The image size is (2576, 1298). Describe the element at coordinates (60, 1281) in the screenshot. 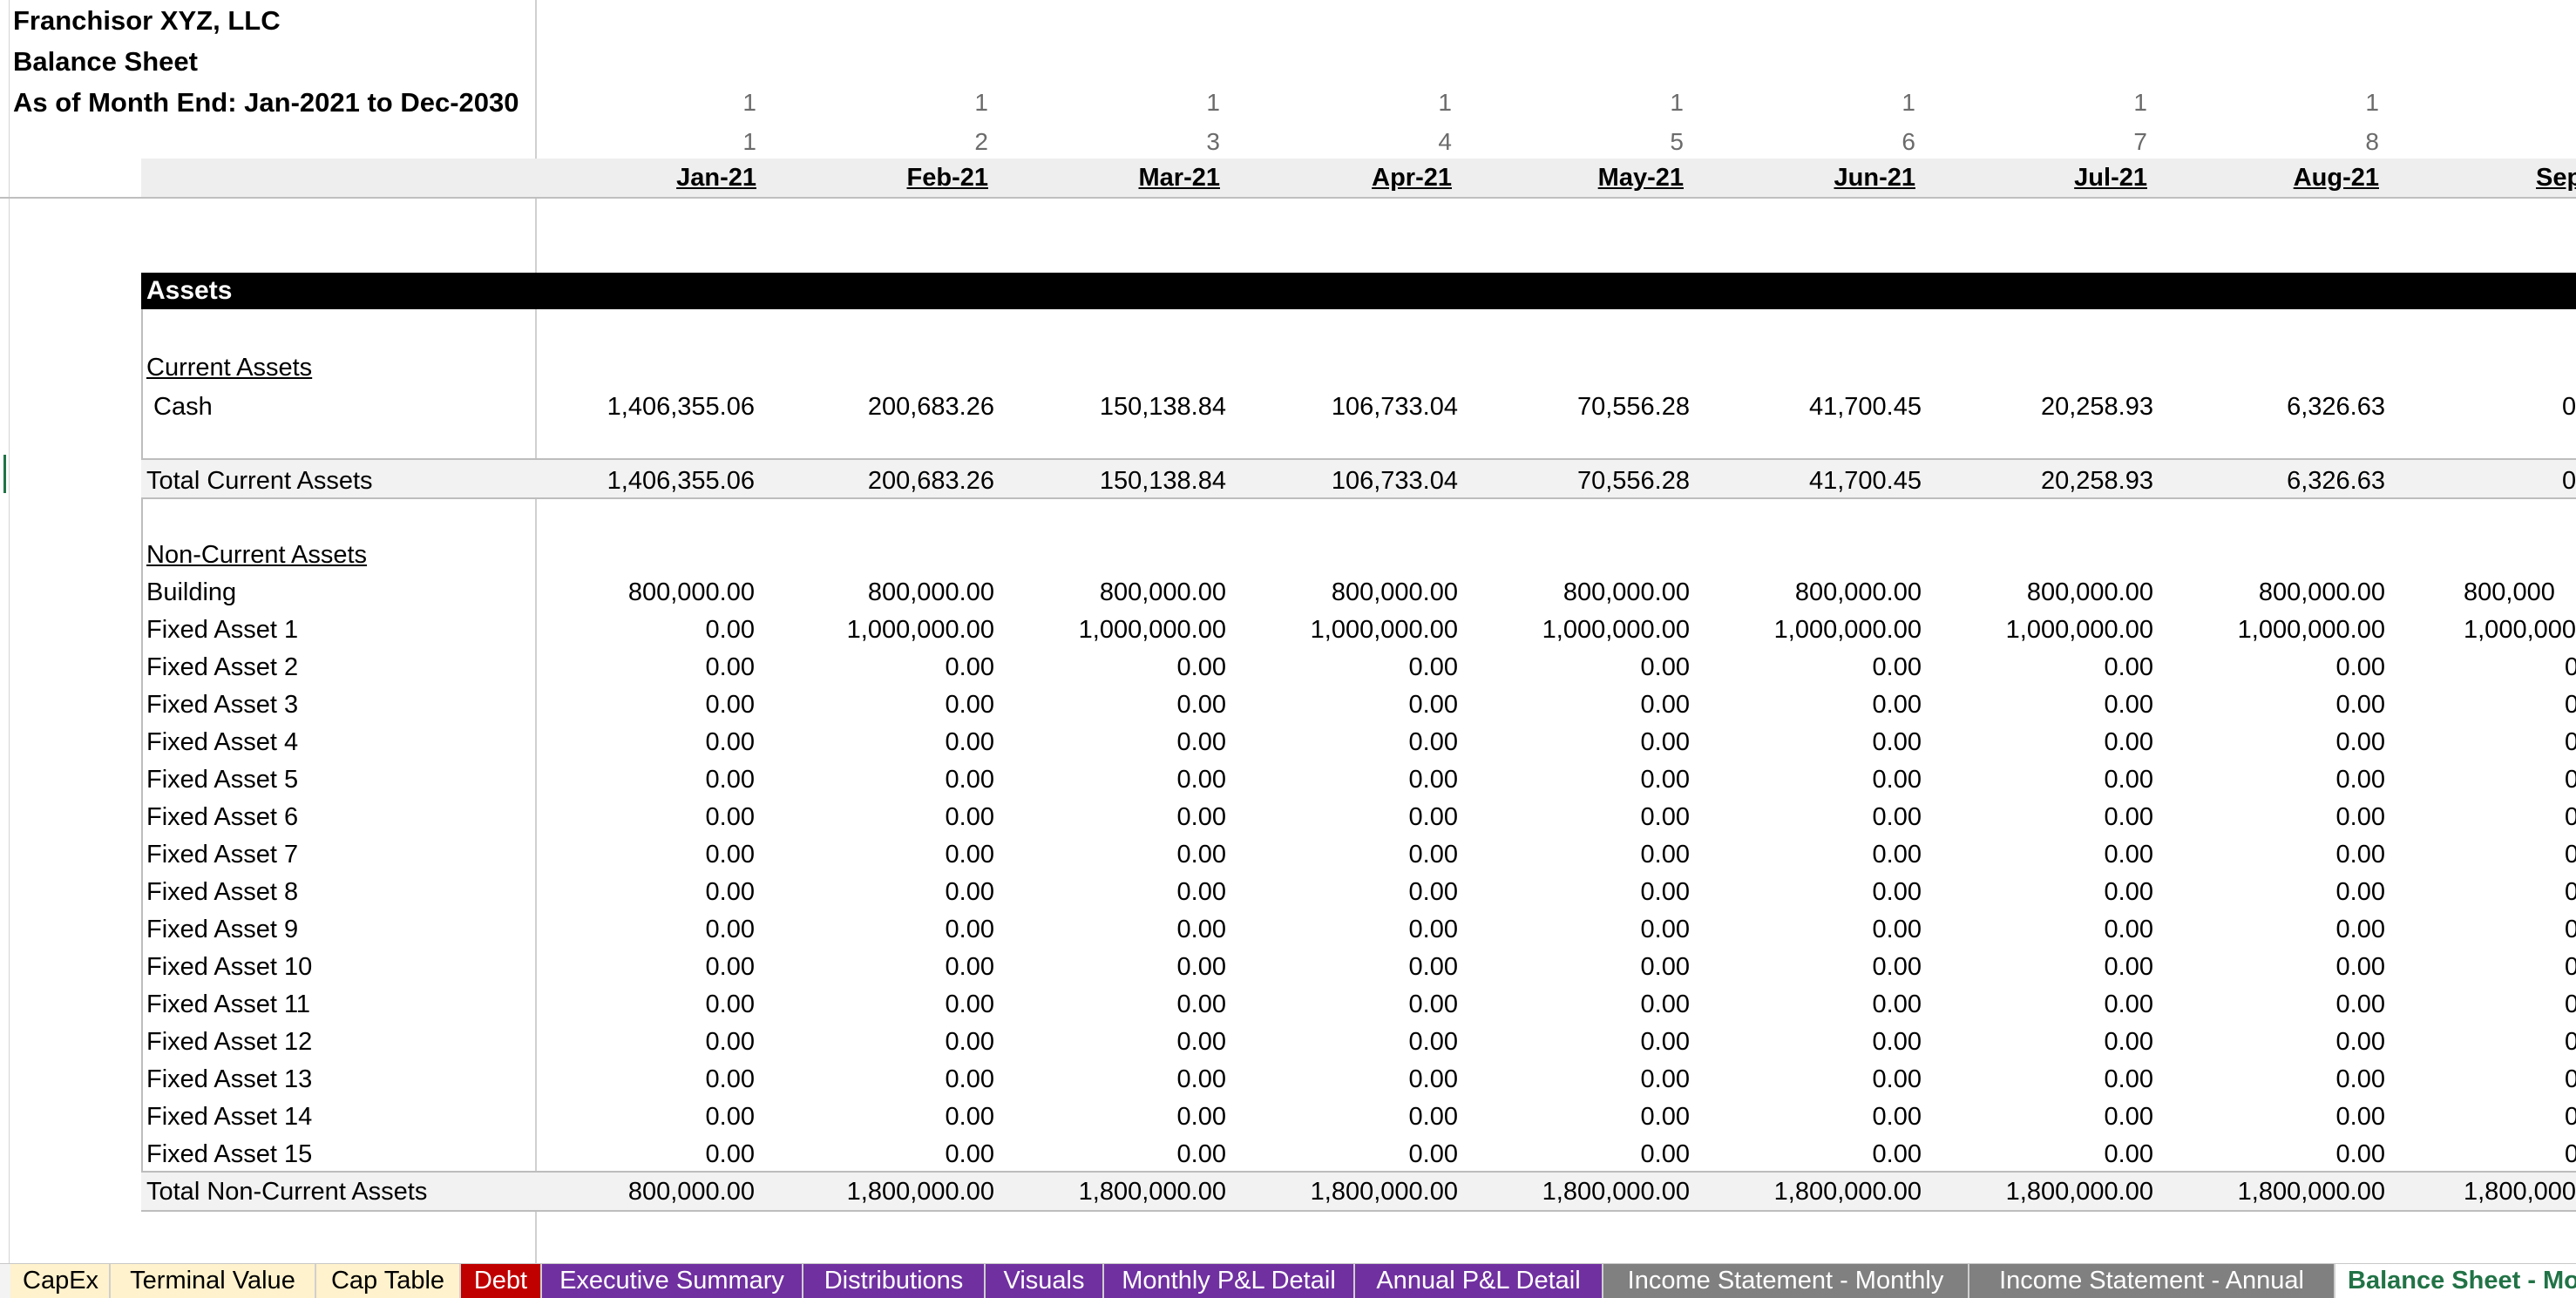

I see `sheet-tab: CapEx` at that location.